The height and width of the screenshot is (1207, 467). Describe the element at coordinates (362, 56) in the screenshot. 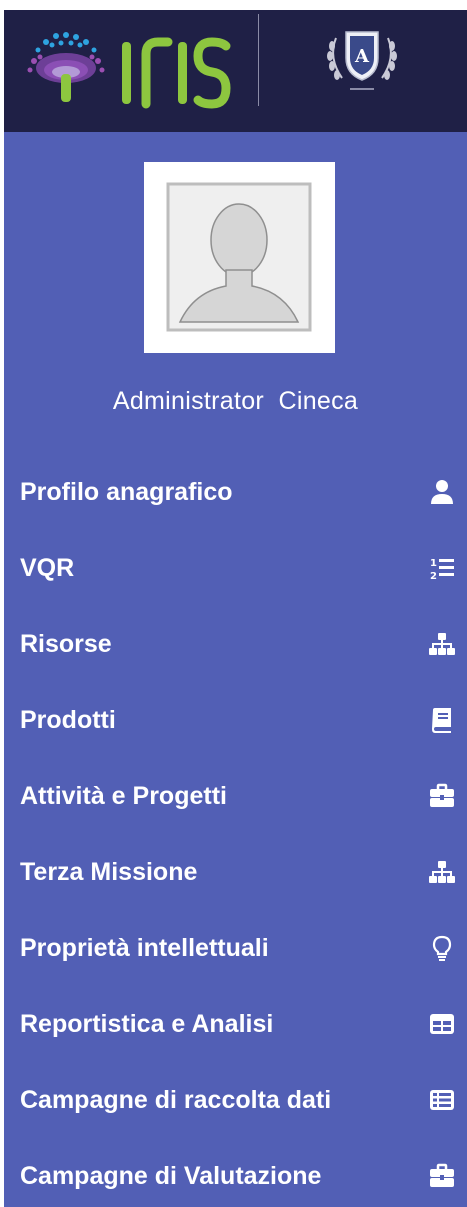

I see `svg-text: A` at that location.